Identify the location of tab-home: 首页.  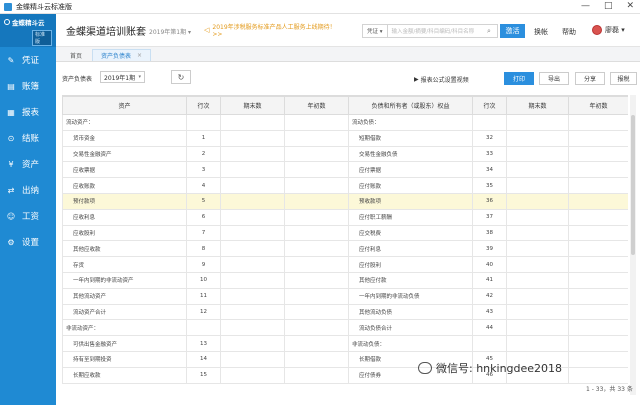
(76, 55).